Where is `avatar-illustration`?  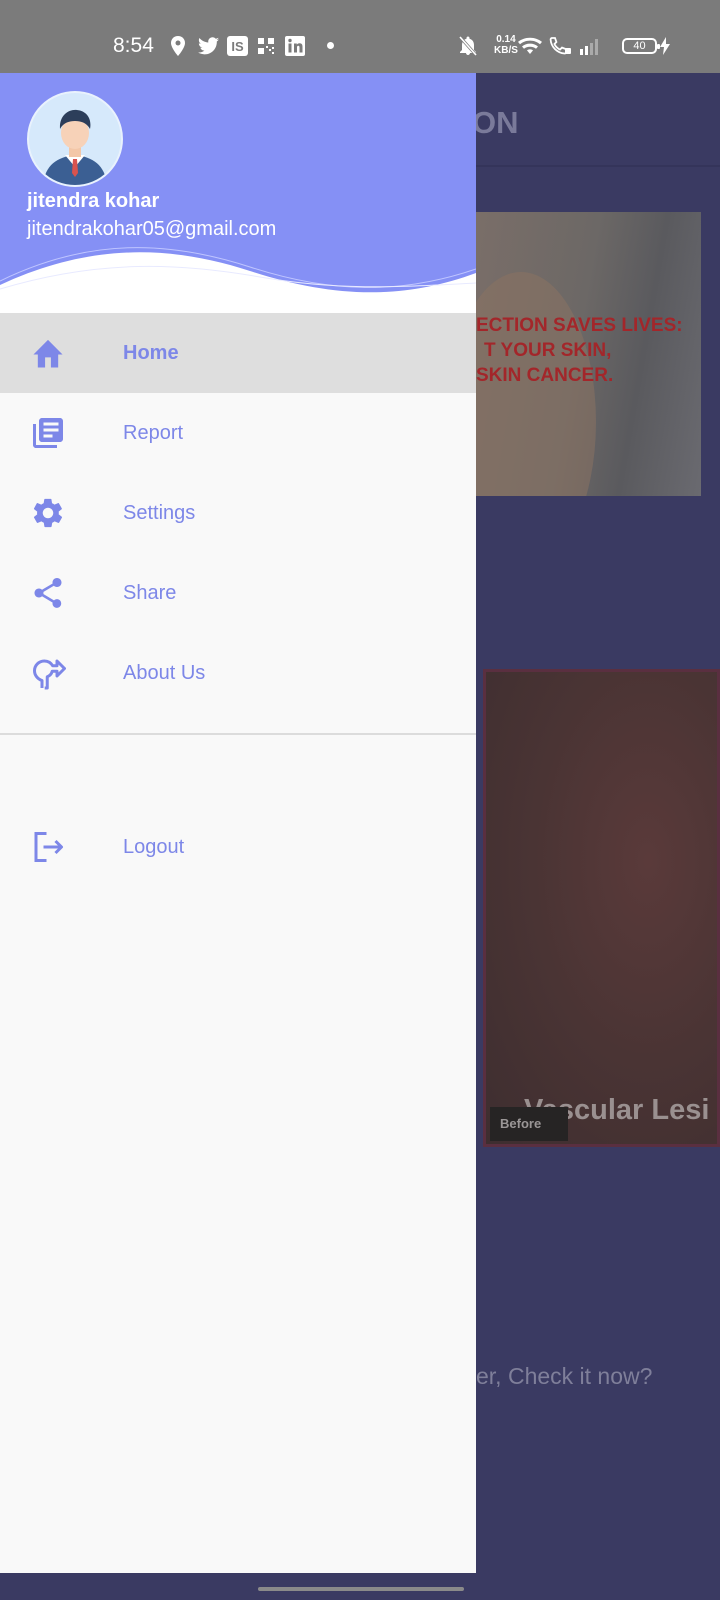
avatar-illustration is located at coordinates (75, 147).